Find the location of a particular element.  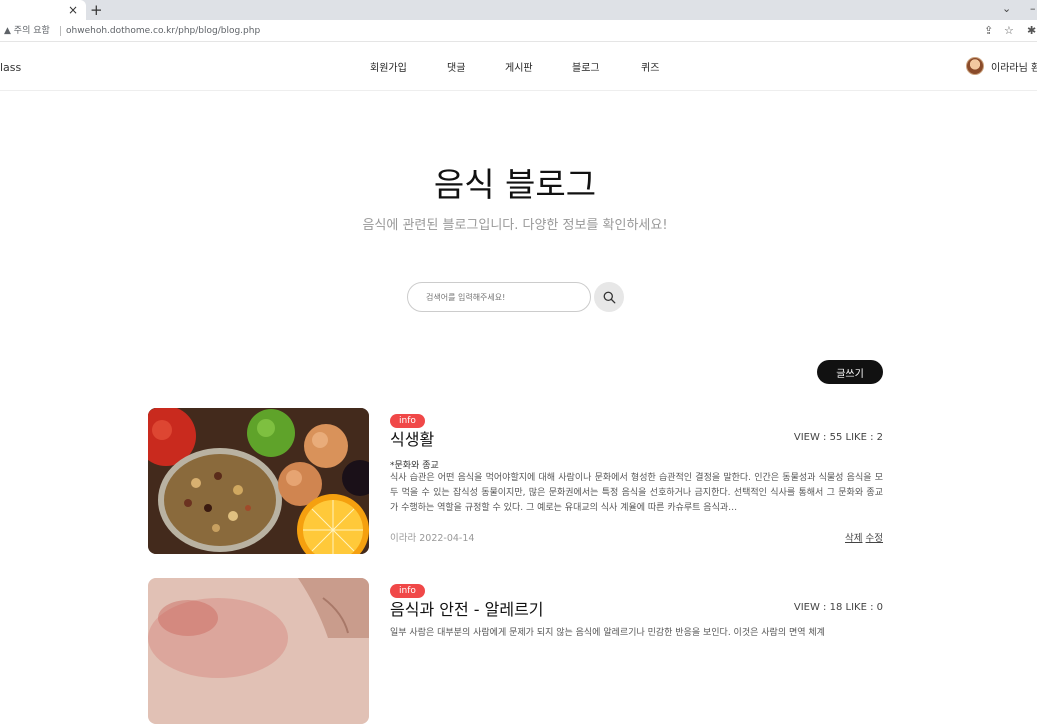

avatar is located at coordinates (975, 66).